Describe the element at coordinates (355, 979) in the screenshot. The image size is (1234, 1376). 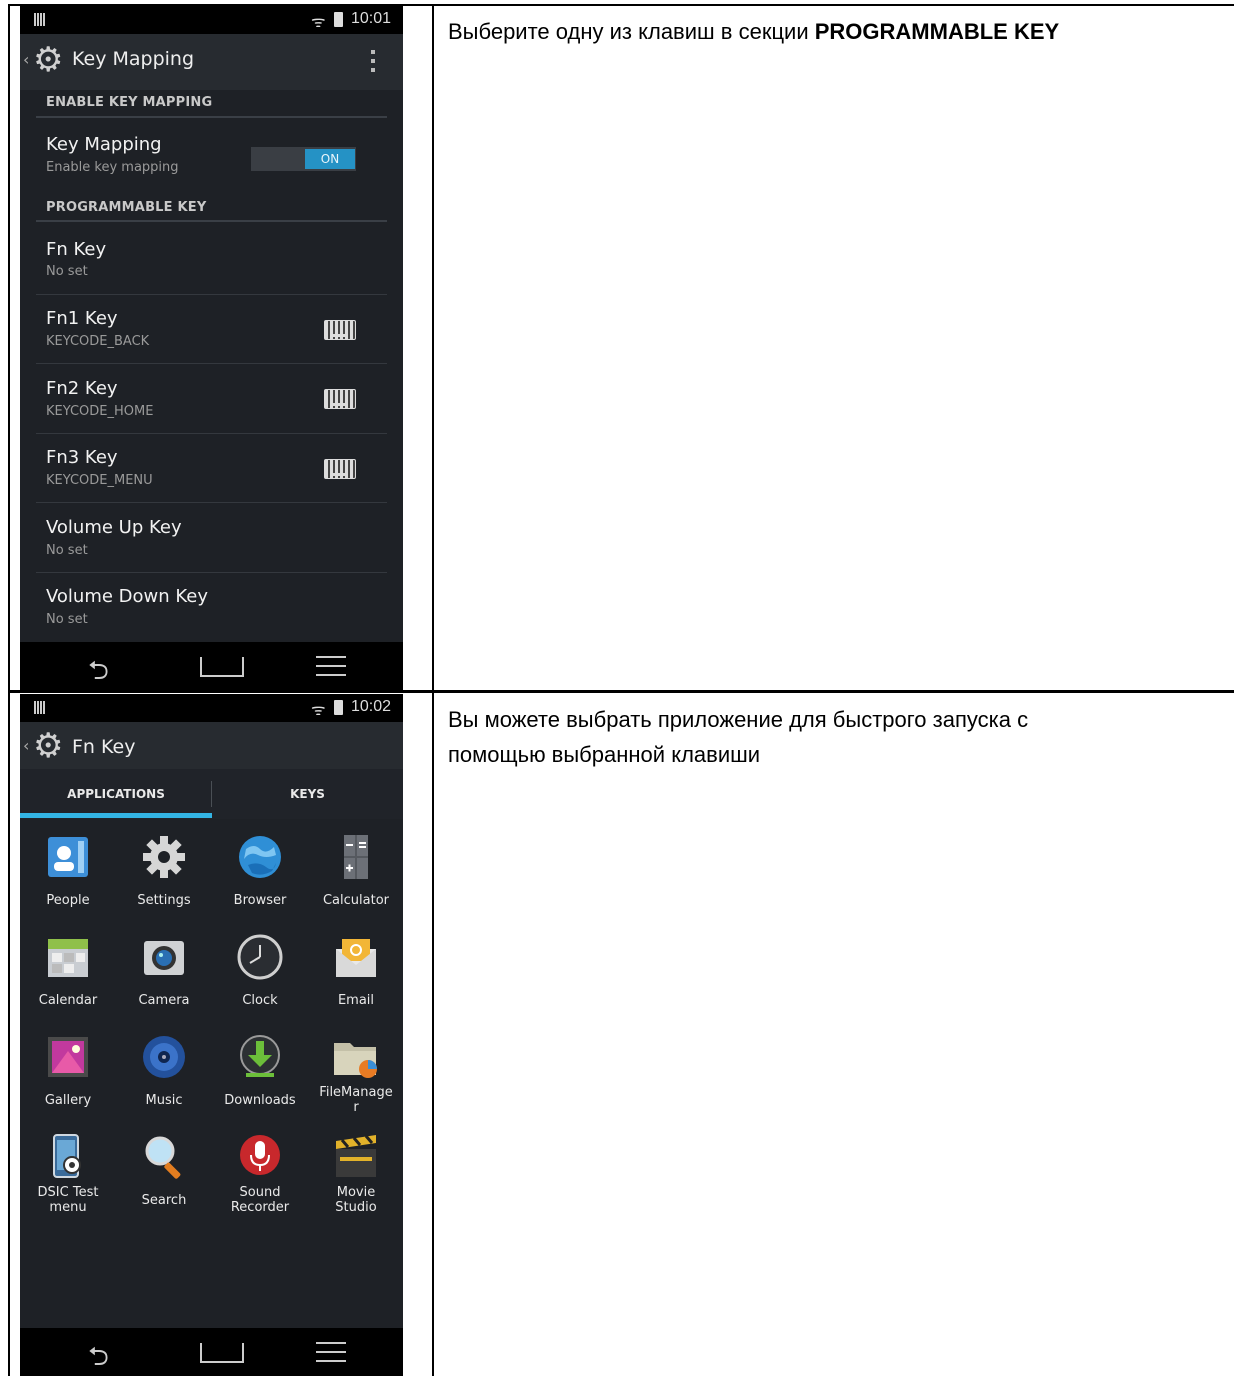
I see `app-email: Email` at that location.